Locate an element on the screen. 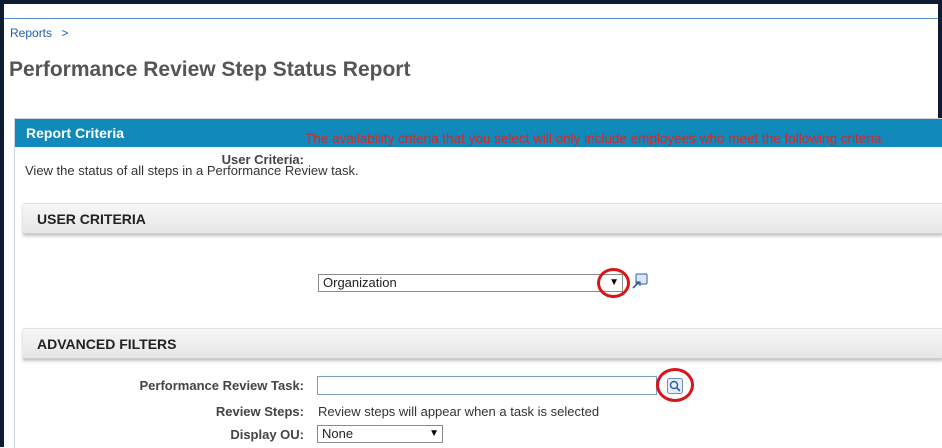  display-ou-selected-value: None is located at coordinates (338, 433).